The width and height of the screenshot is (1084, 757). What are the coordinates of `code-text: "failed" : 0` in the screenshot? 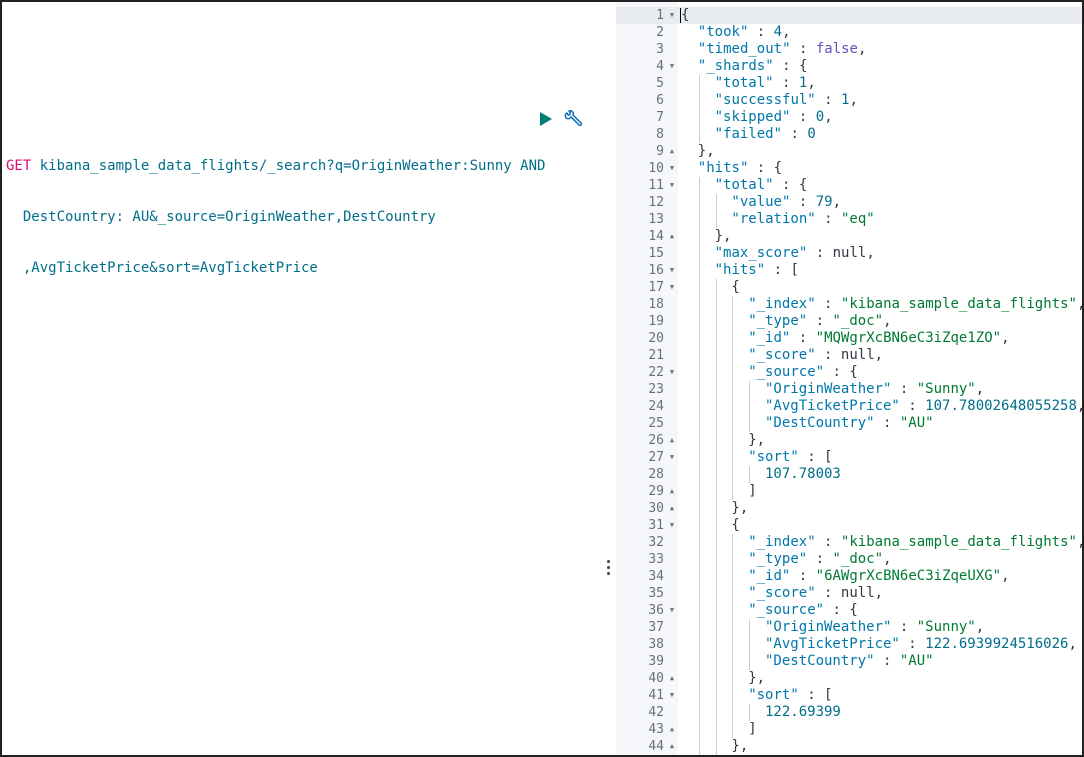 It's located at (765, 134).